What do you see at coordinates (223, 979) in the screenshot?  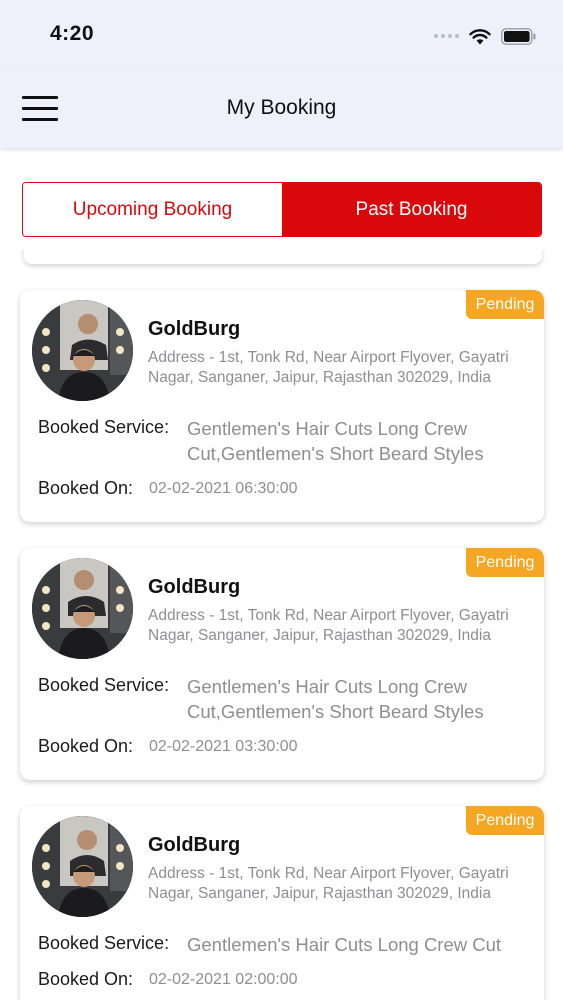 I see `booked-on-value: 02-02-2021 02:00:00` at bounding box center [223, 979].